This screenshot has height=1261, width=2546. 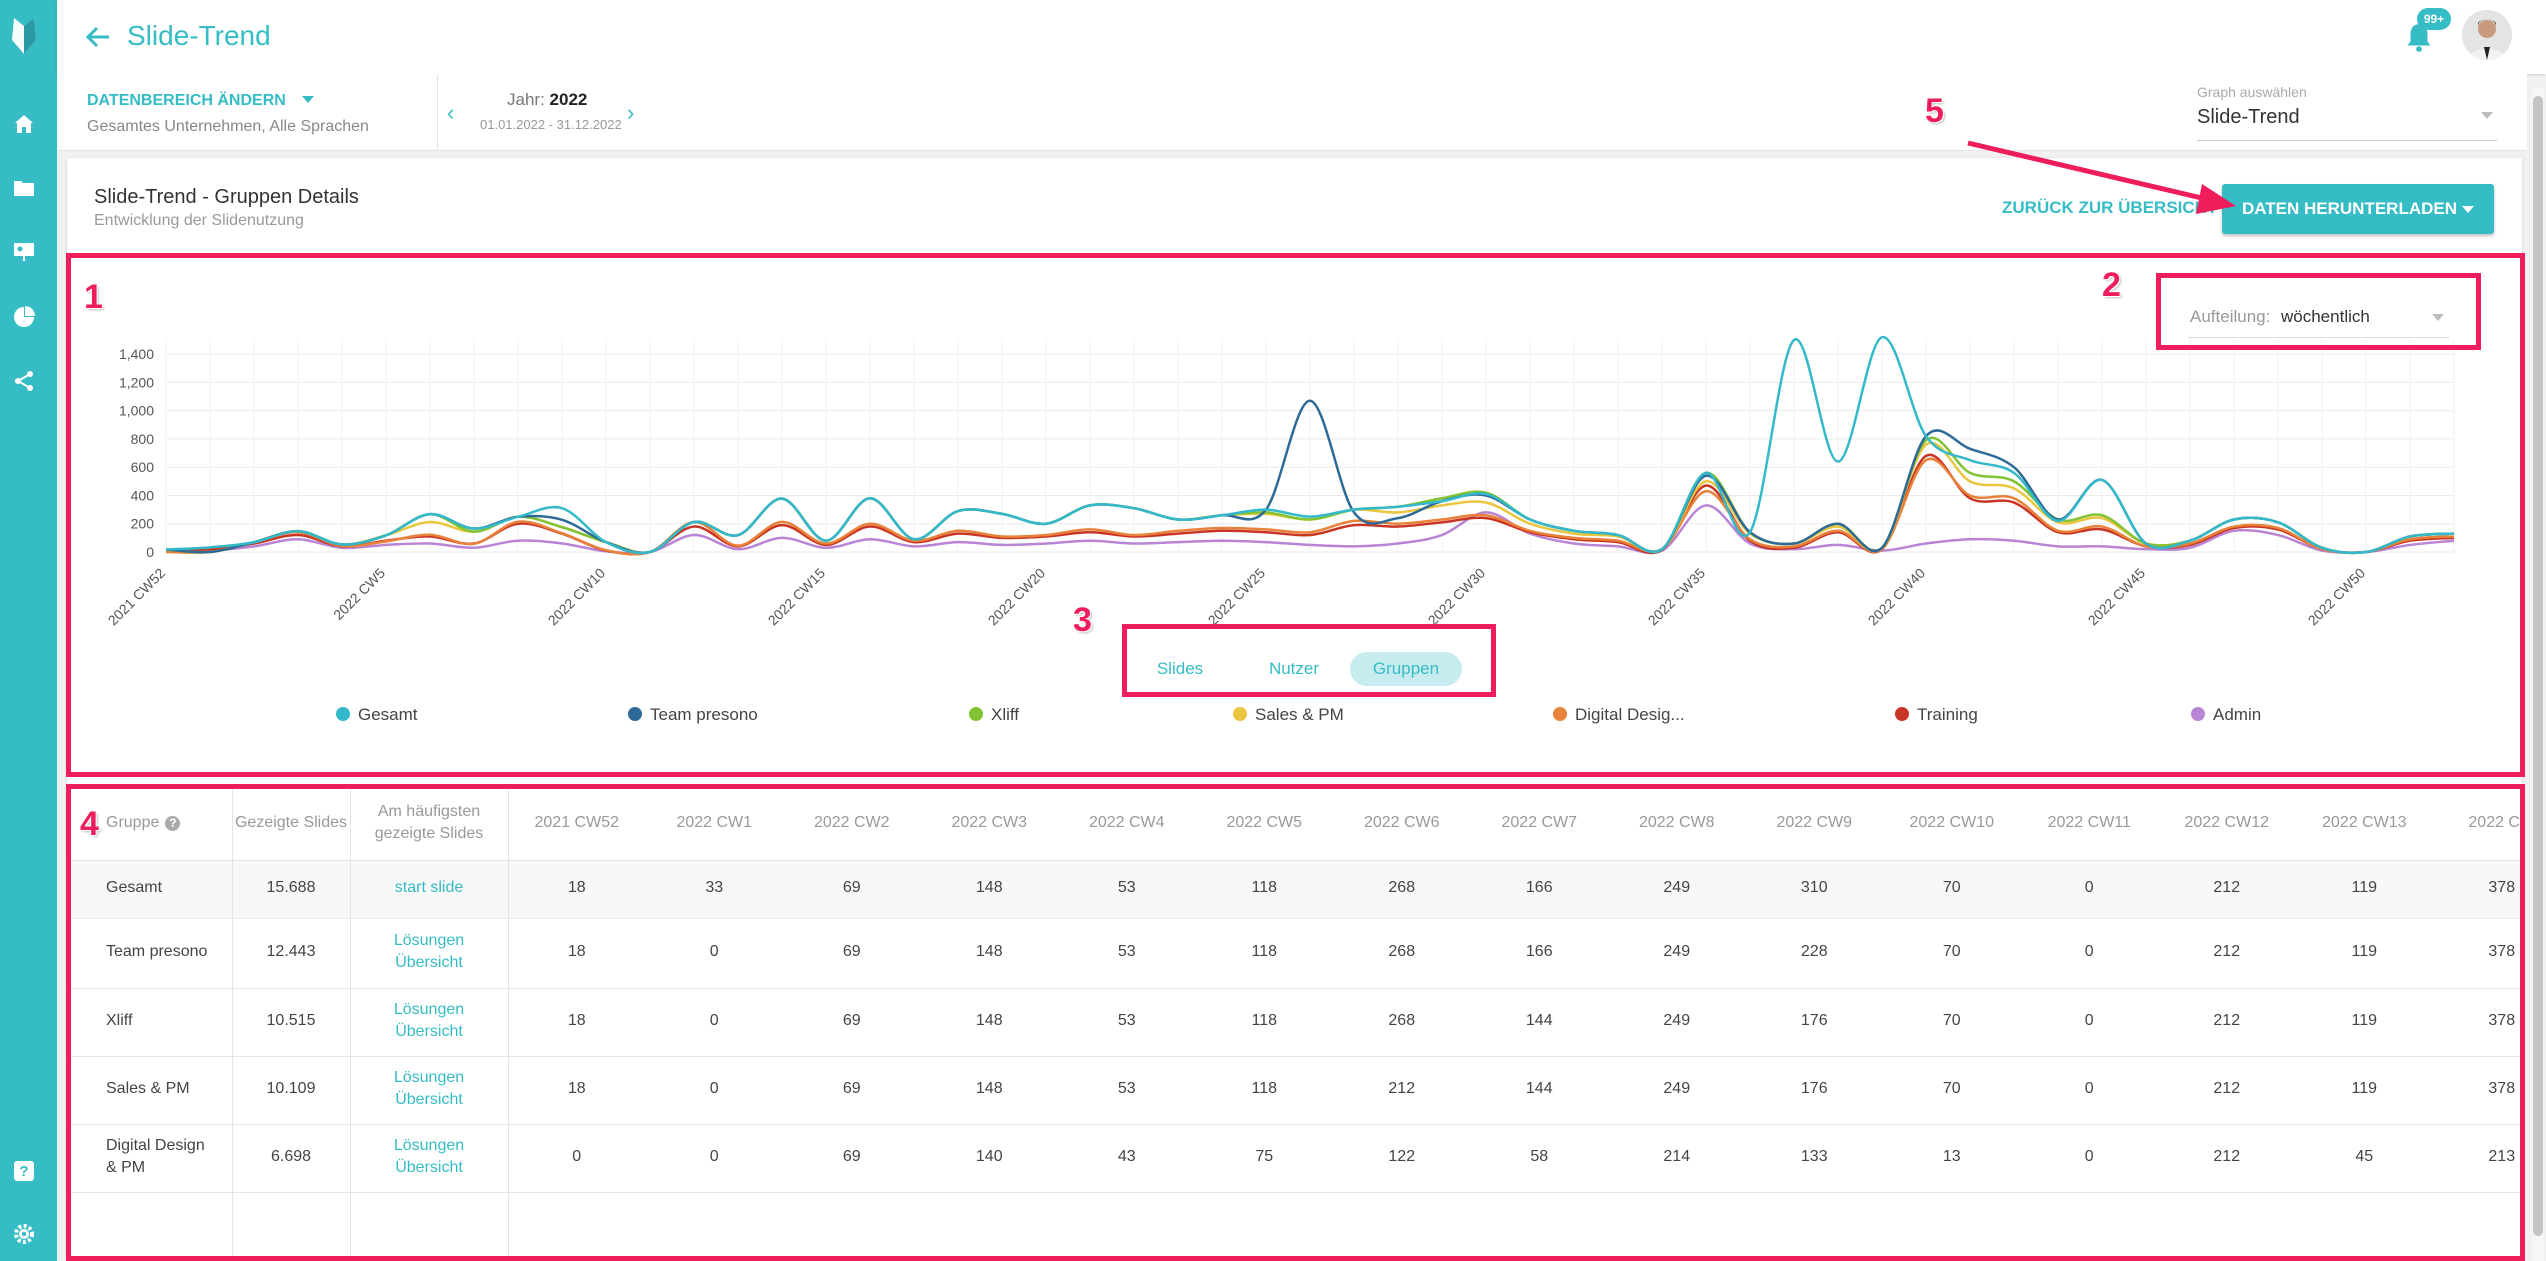 What do you see at coordinates (1082, 620) in the screenshot?
I see `annotation-number: 3` at bounding box center [1082, 620].